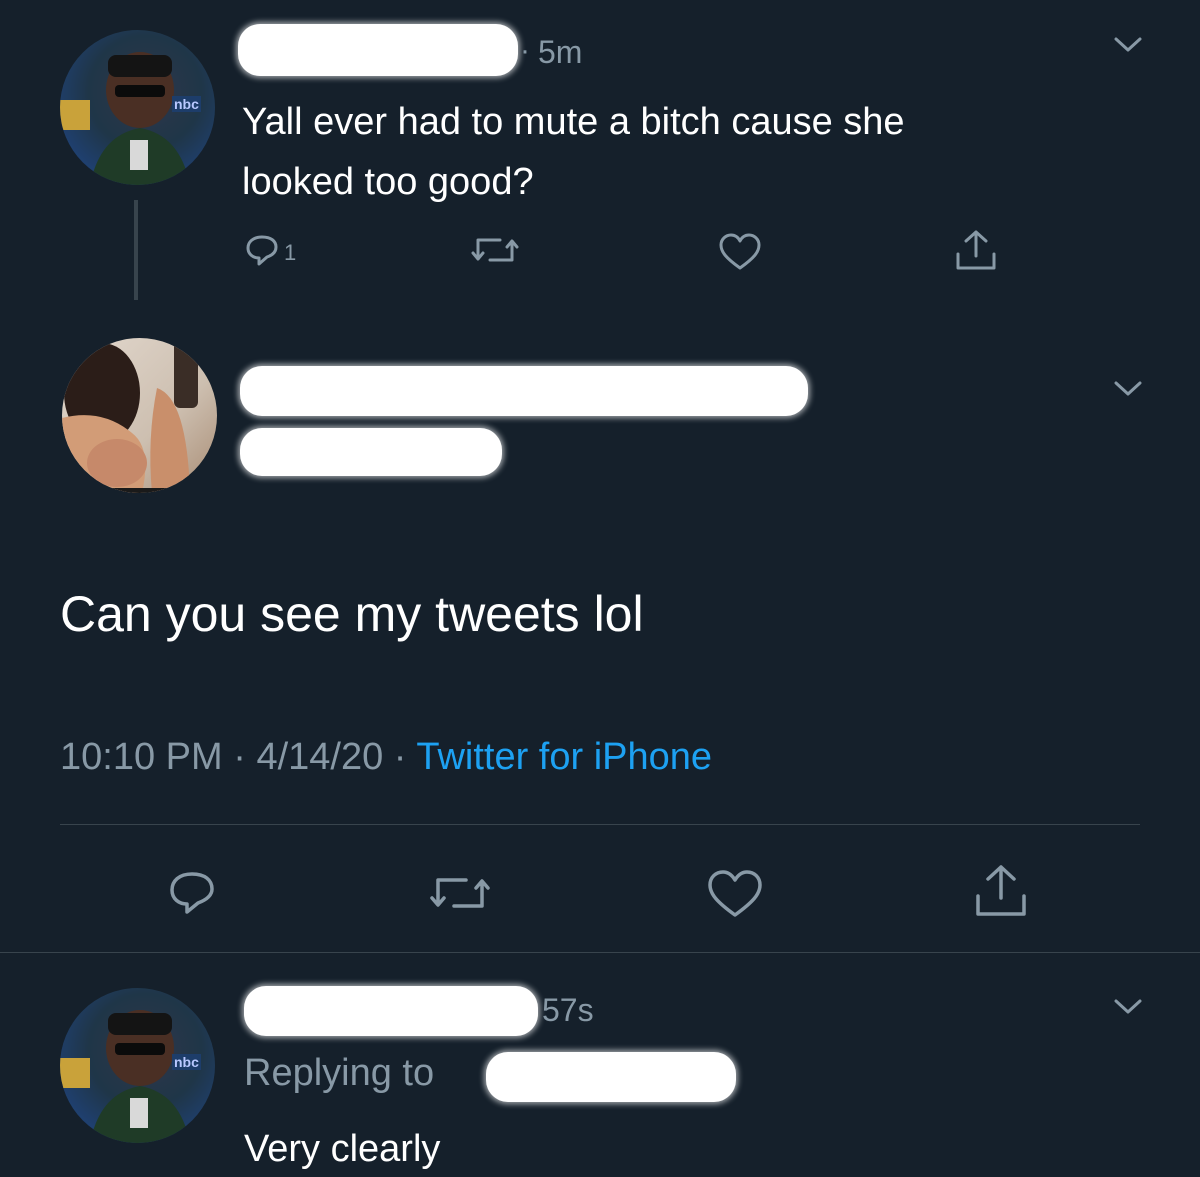  Describe the element at coordinates (560, 52) in the screenshot. I see `tweet-time: 5m` at that location.